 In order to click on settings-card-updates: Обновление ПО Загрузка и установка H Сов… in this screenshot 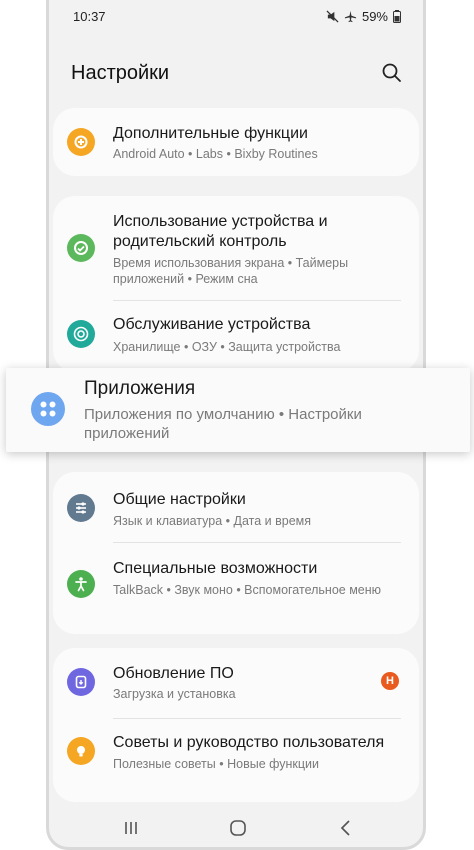, I will do `click(236, 725)`.